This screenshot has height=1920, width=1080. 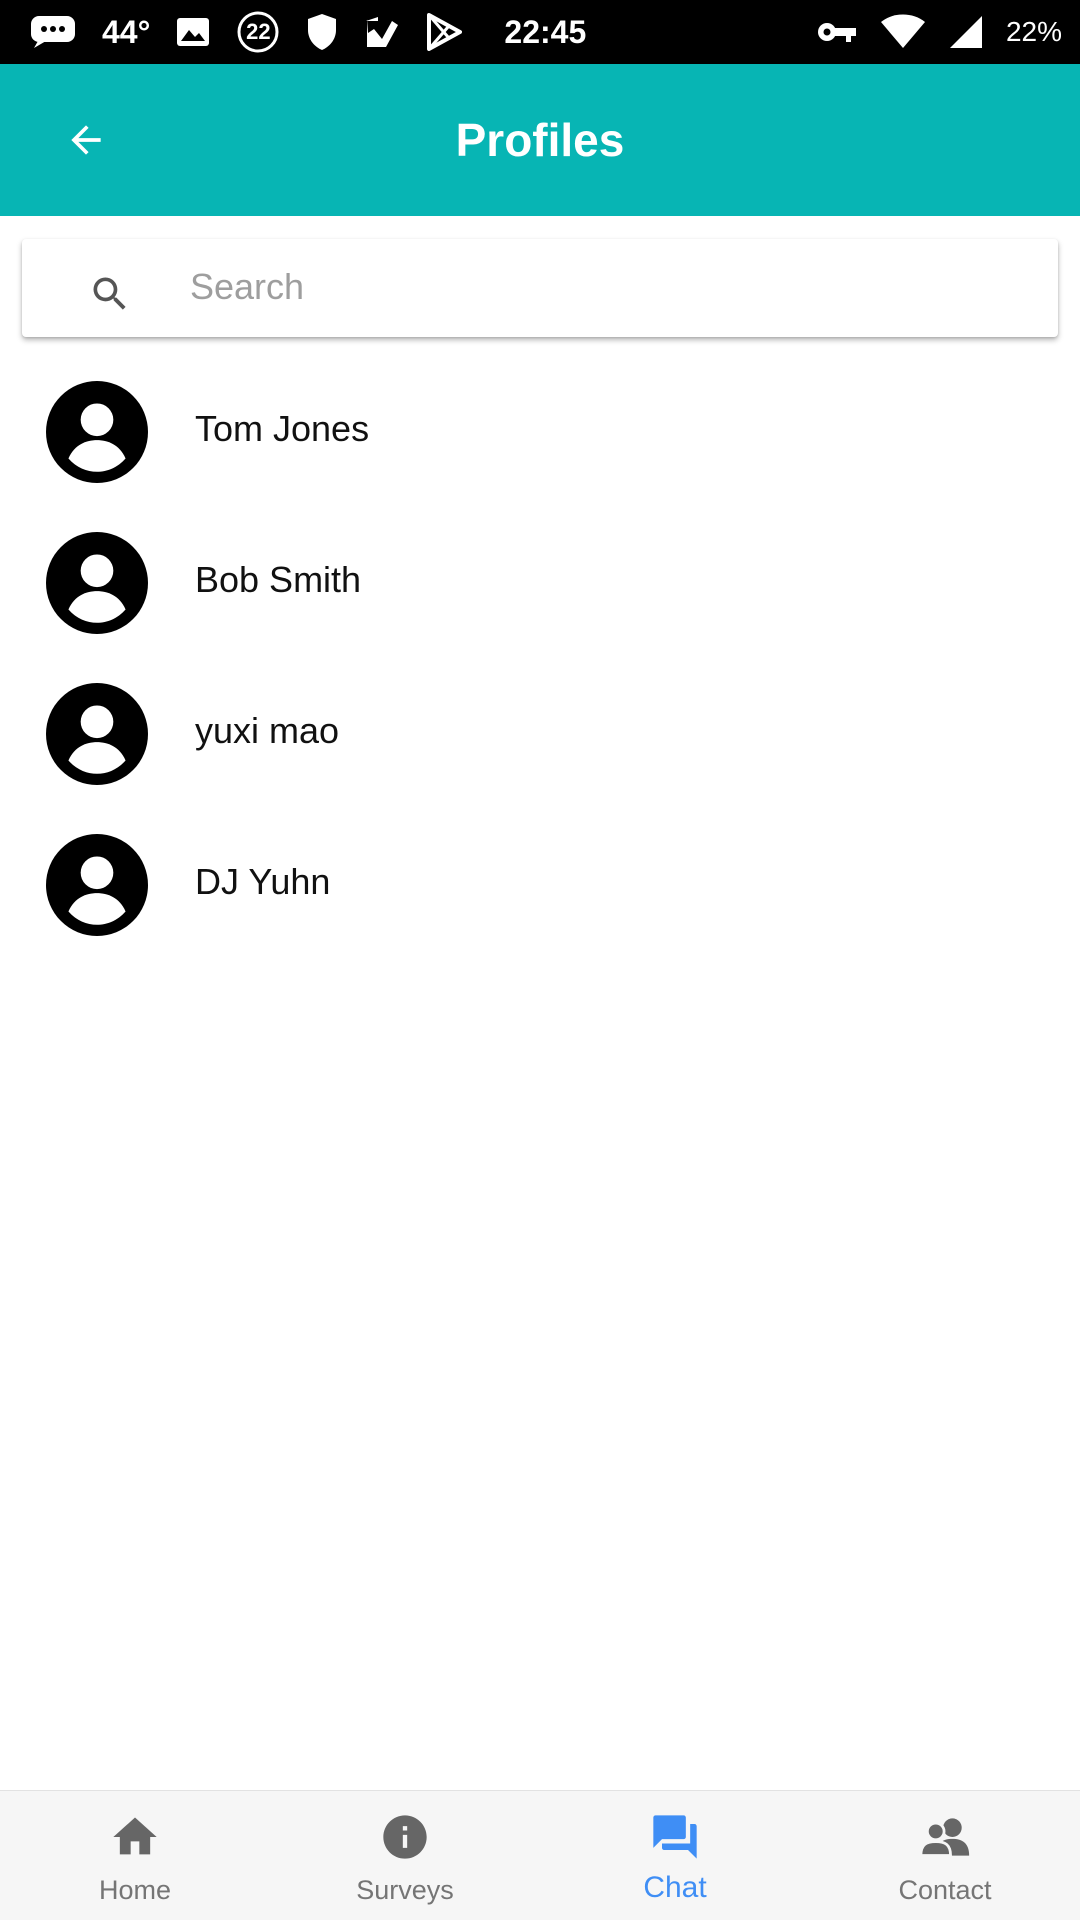 I want to click on nav-surveys: Surveys, so click(x=405, y=1855).